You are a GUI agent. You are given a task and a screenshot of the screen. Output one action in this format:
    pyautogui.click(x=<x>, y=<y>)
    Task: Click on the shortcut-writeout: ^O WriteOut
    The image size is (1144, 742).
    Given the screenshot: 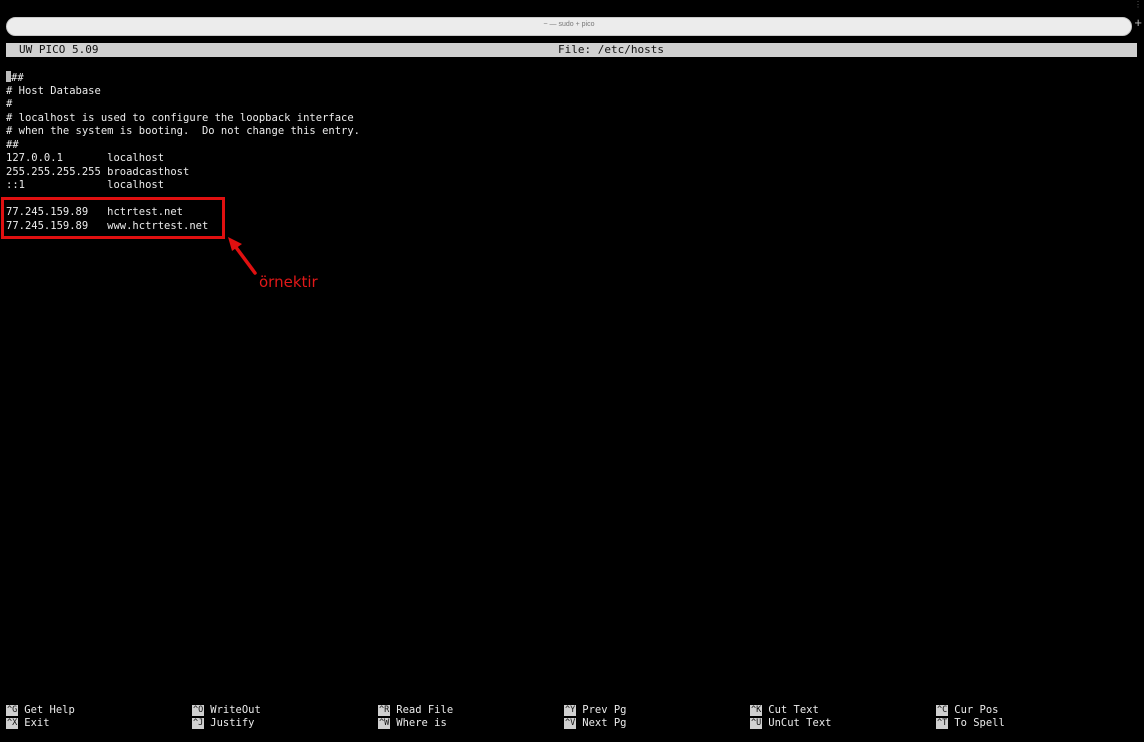 What is the action you would take?
    pyautogui.click(x=226, y=710)
    